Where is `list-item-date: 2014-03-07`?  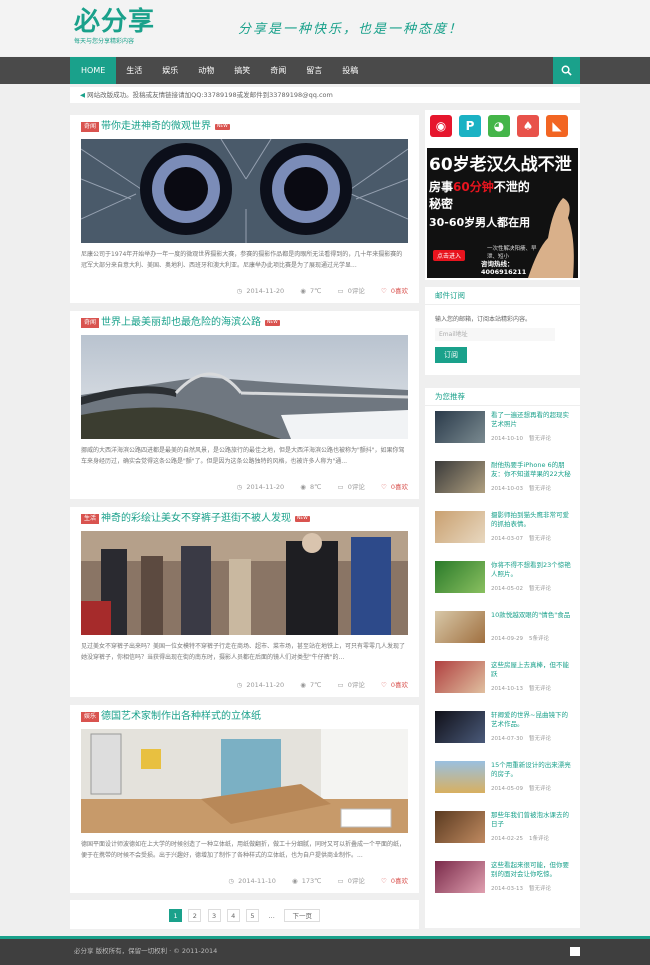 list-item-date: 2014-03-07 is located at coordinates (507, 539).